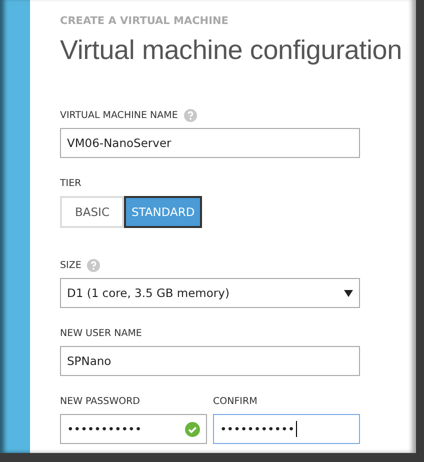 This screenshot has height=462, width=424. What do you see at coordinates (192, 429) in the screenshot?
I see `check-icon` at bounding box center [192, 429].